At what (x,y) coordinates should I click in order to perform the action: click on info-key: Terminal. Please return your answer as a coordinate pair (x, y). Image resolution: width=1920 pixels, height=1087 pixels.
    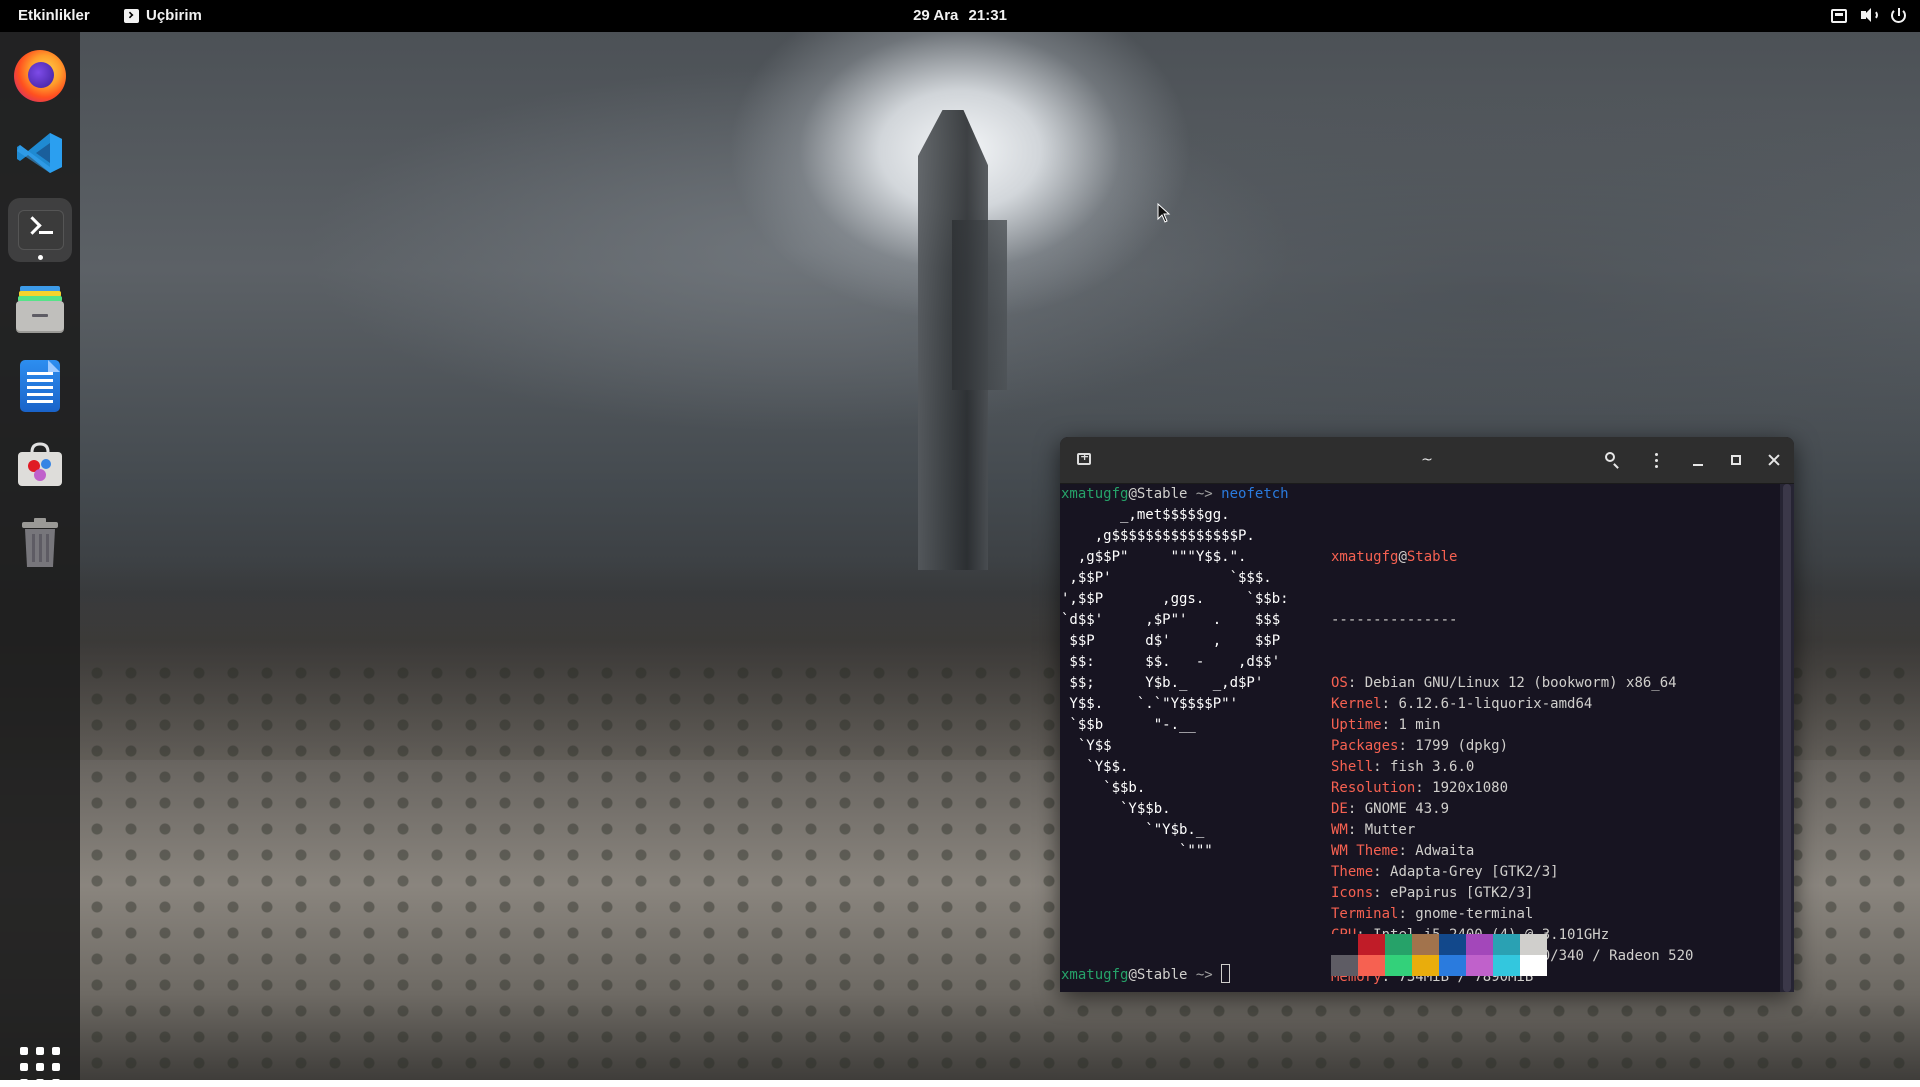
    Looking at the image, I should click on (1365, 914).